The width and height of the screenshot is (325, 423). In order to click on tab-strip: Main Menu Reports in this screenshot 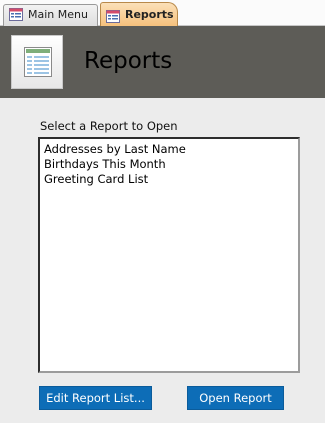, I will do `click(162, 13)`.